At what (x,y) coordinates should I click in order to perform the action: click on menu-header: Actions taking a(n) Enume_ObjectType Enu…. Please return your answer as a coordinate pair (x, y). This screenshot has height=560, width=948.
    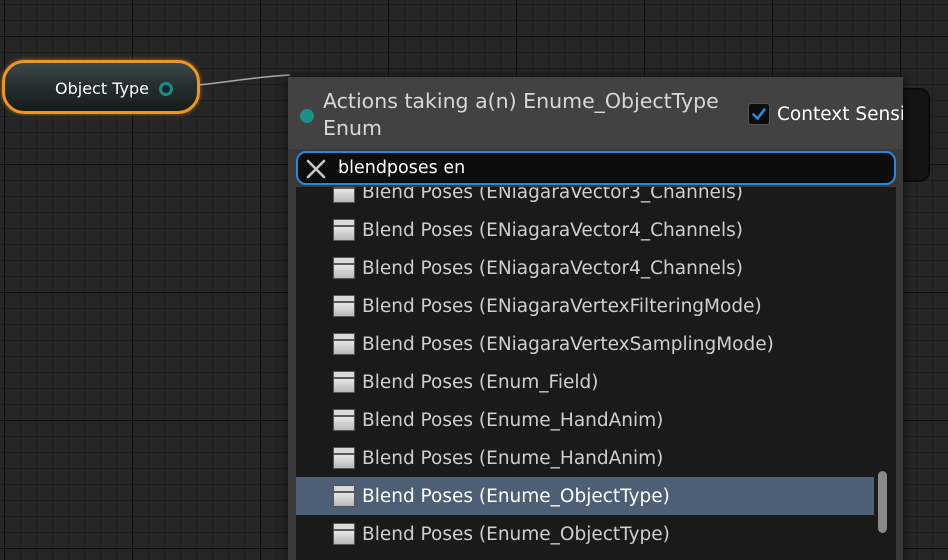
    Looking at the image, I should click on (595, 113).